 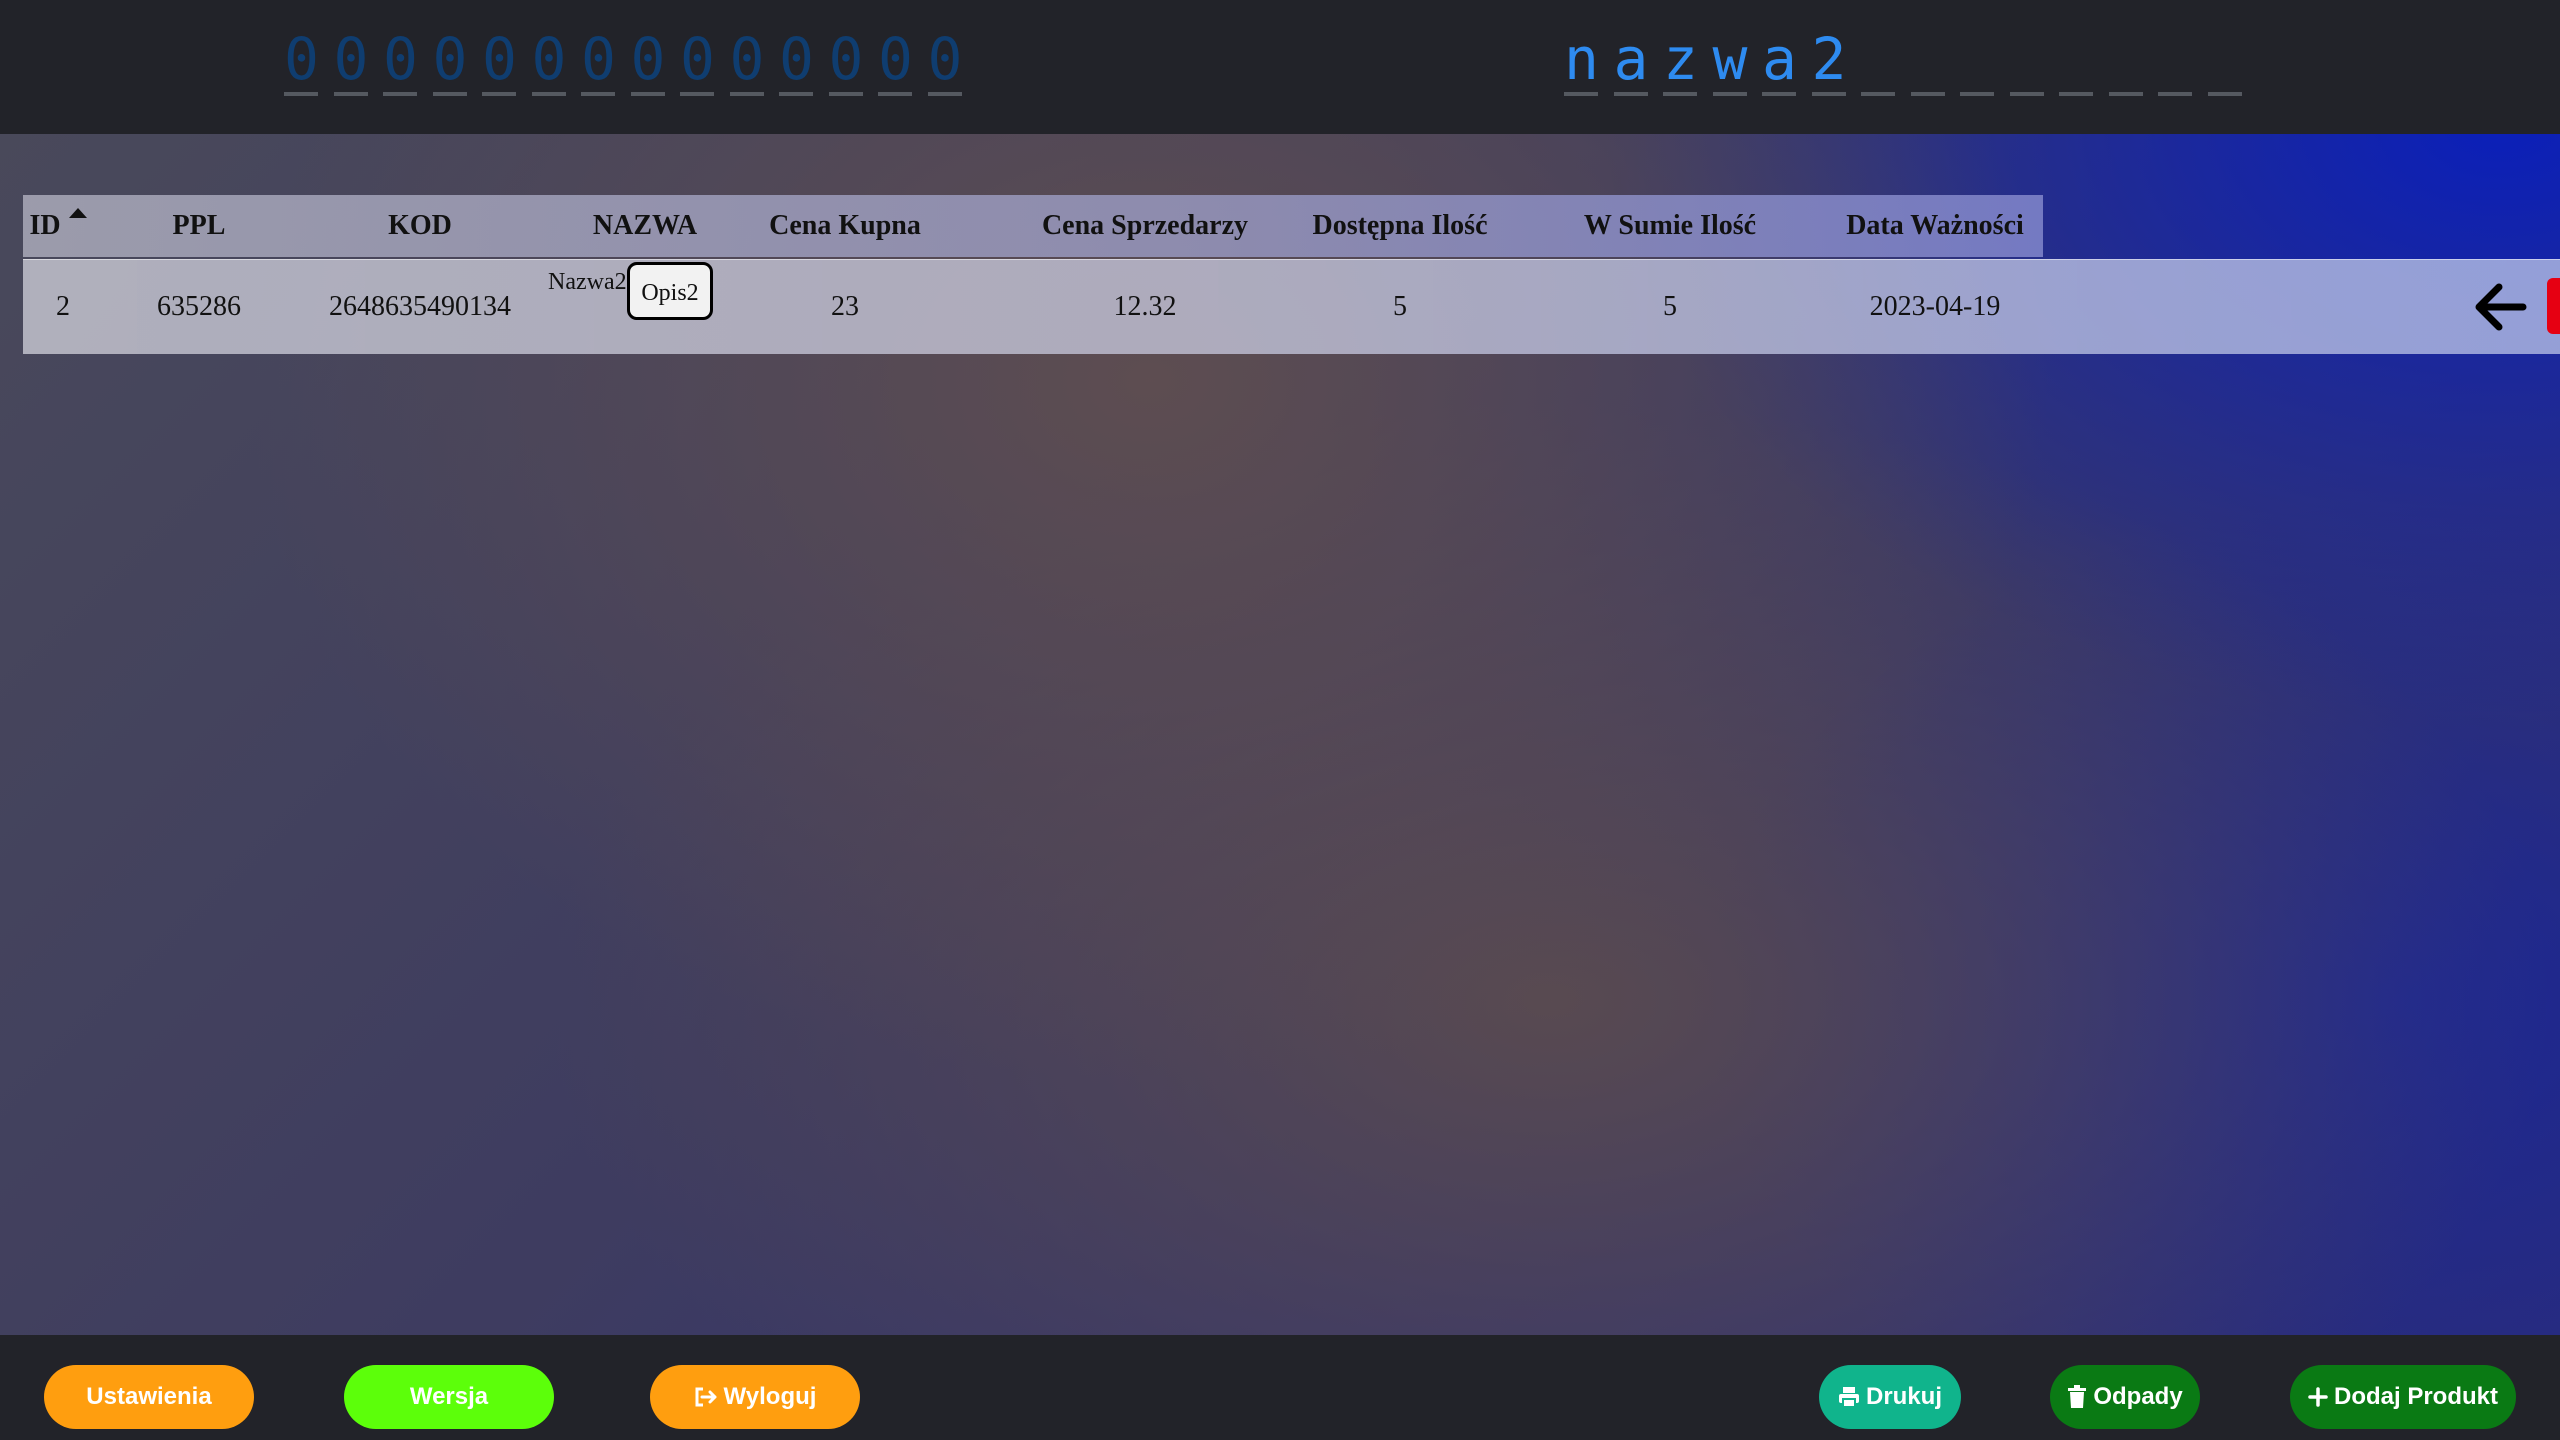 I want to click on print-button: Drukuj, so click(x=1890, y=1397).